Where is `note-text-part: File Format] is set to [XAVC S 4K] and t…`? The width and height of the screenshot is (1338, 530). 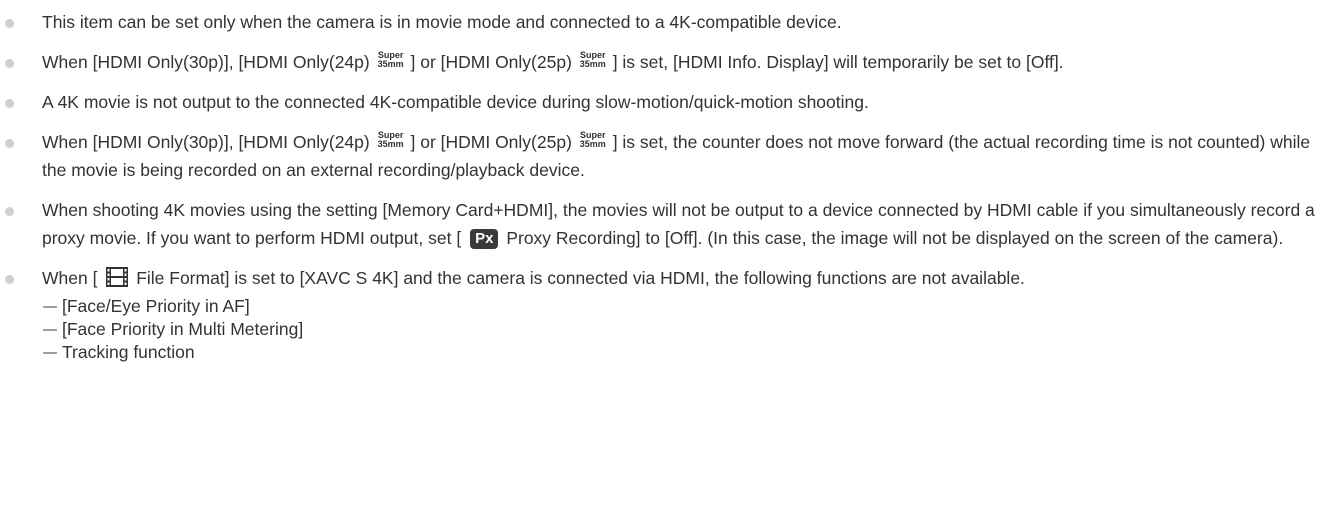
note-text-part: File Format] is set to [XAVC S 4K] and t… is located at coordinates (580, 278).